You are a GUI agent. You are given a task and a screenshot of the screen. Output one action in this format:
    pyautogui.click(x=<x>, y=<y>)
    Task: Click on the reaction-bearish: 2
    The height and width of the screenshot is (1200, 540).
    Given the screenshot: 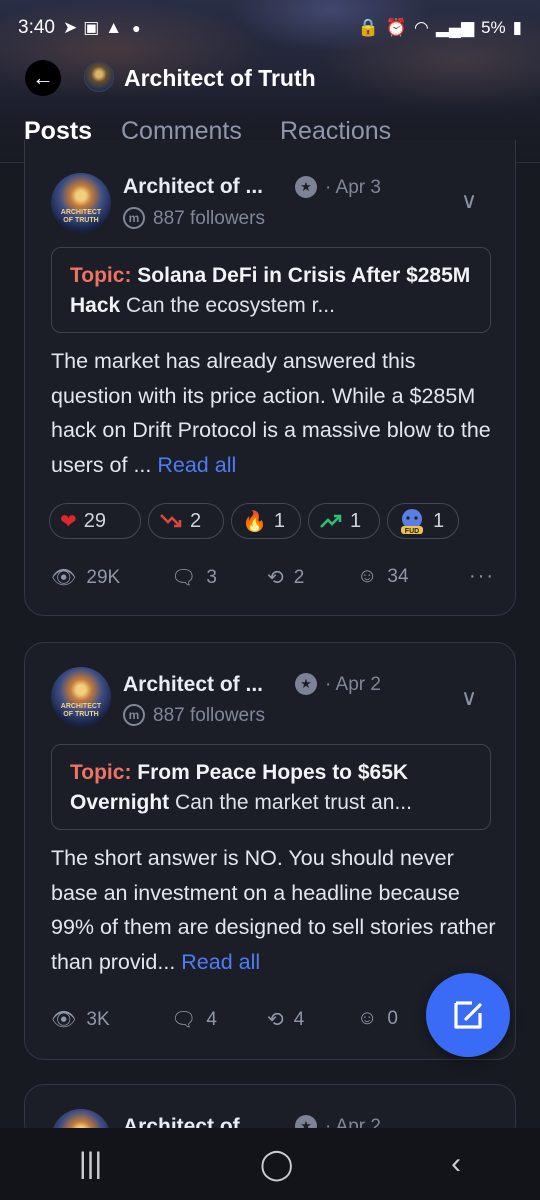 What is the action you would take?
    pyautogui.click(x=186, y=521)
    